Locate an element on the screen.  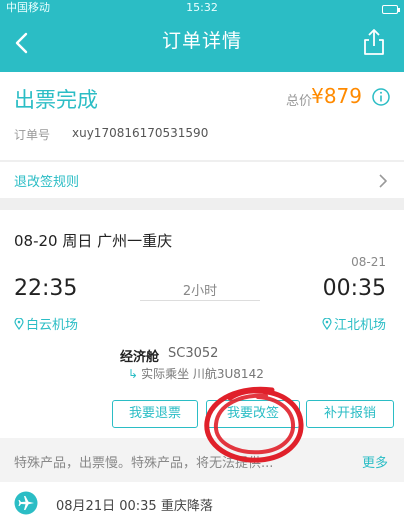
flight-number: SC3052 is located at coordinates (193, 353).